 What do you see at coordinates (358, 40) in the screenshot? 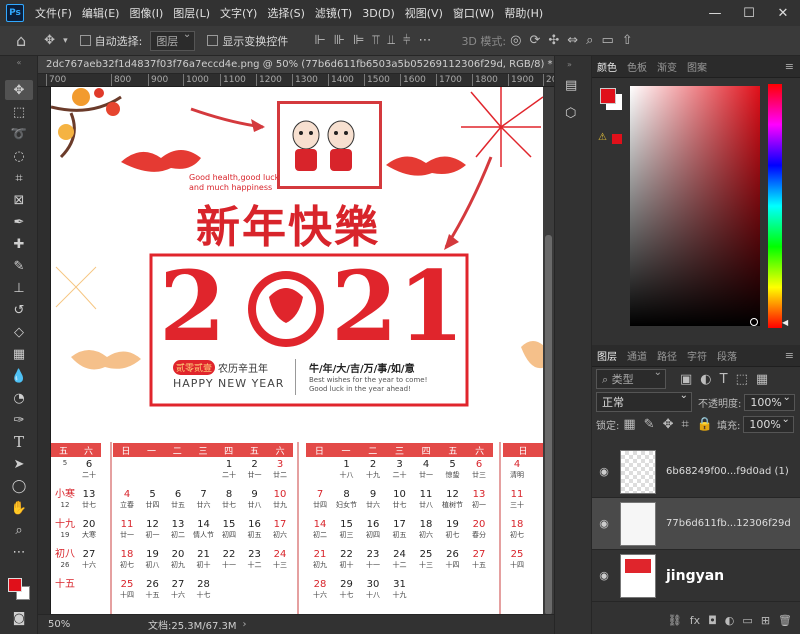
I see `align-right-icon: ⊫` at bounding box center [358, 40].